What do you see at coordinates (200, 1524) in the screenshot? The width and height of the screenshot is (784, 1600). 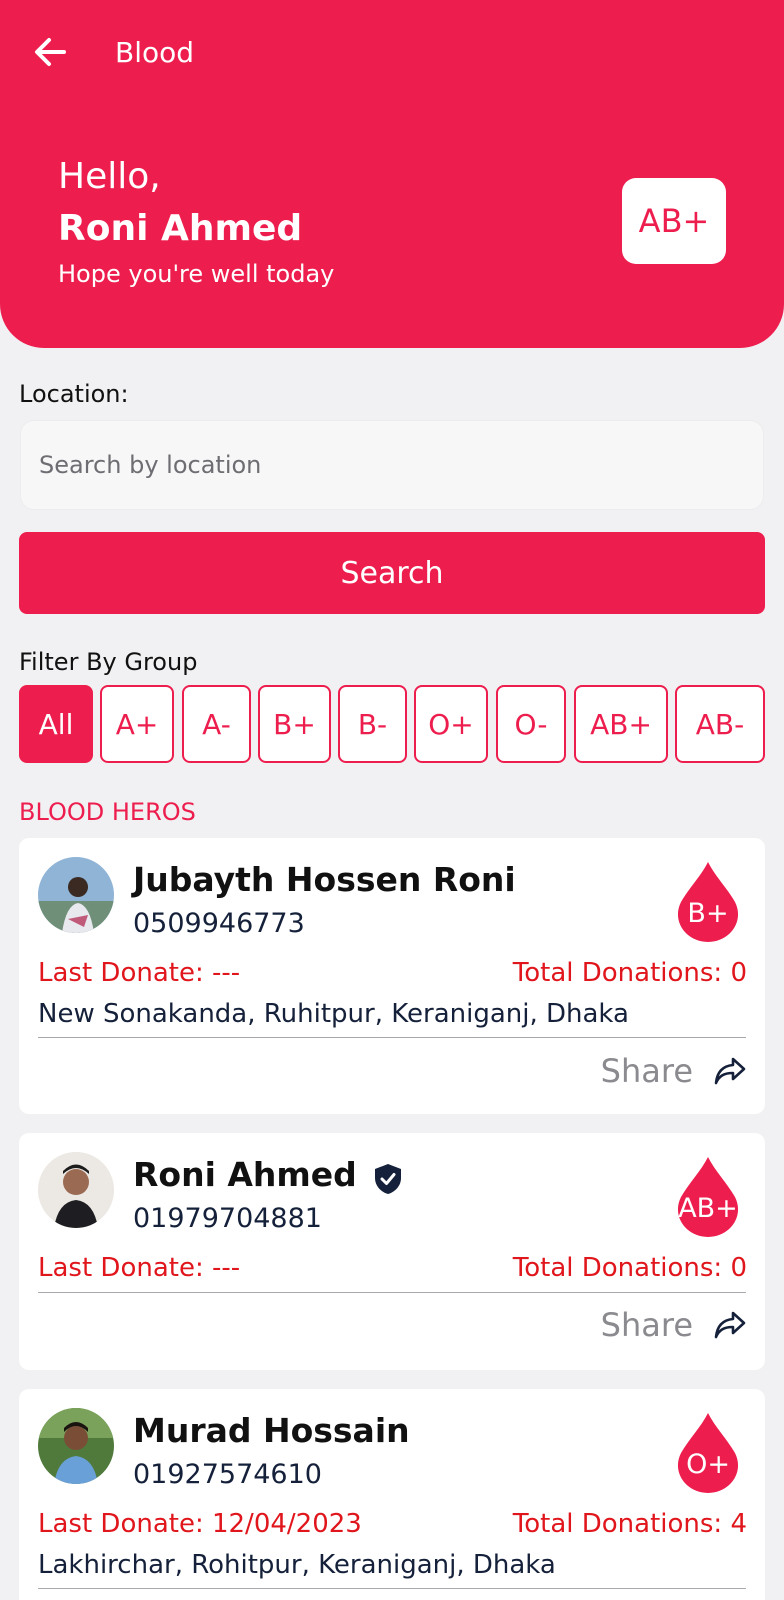 I see `last-donate: Last Donate: 12/04/2023` at bounding box center [200, 1524].